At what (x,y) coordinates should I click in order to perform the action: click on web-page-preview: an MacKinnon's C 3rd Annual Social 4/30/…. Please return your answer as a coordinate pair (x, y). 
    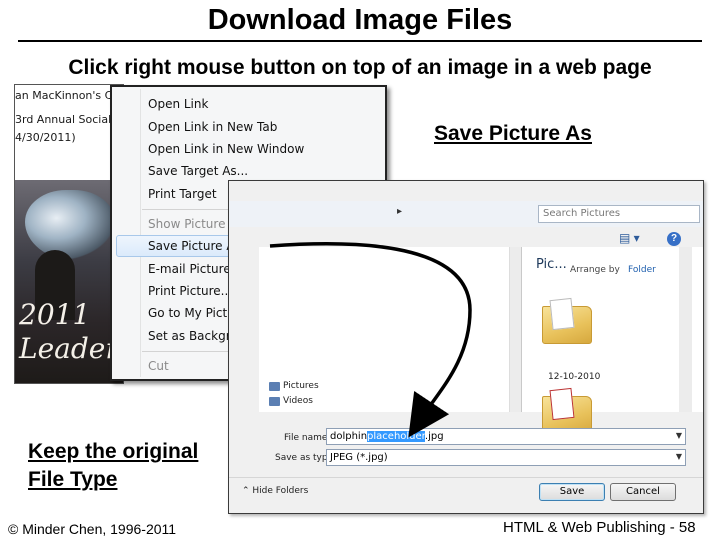
    Looking at the image, I should click on (69, 234).